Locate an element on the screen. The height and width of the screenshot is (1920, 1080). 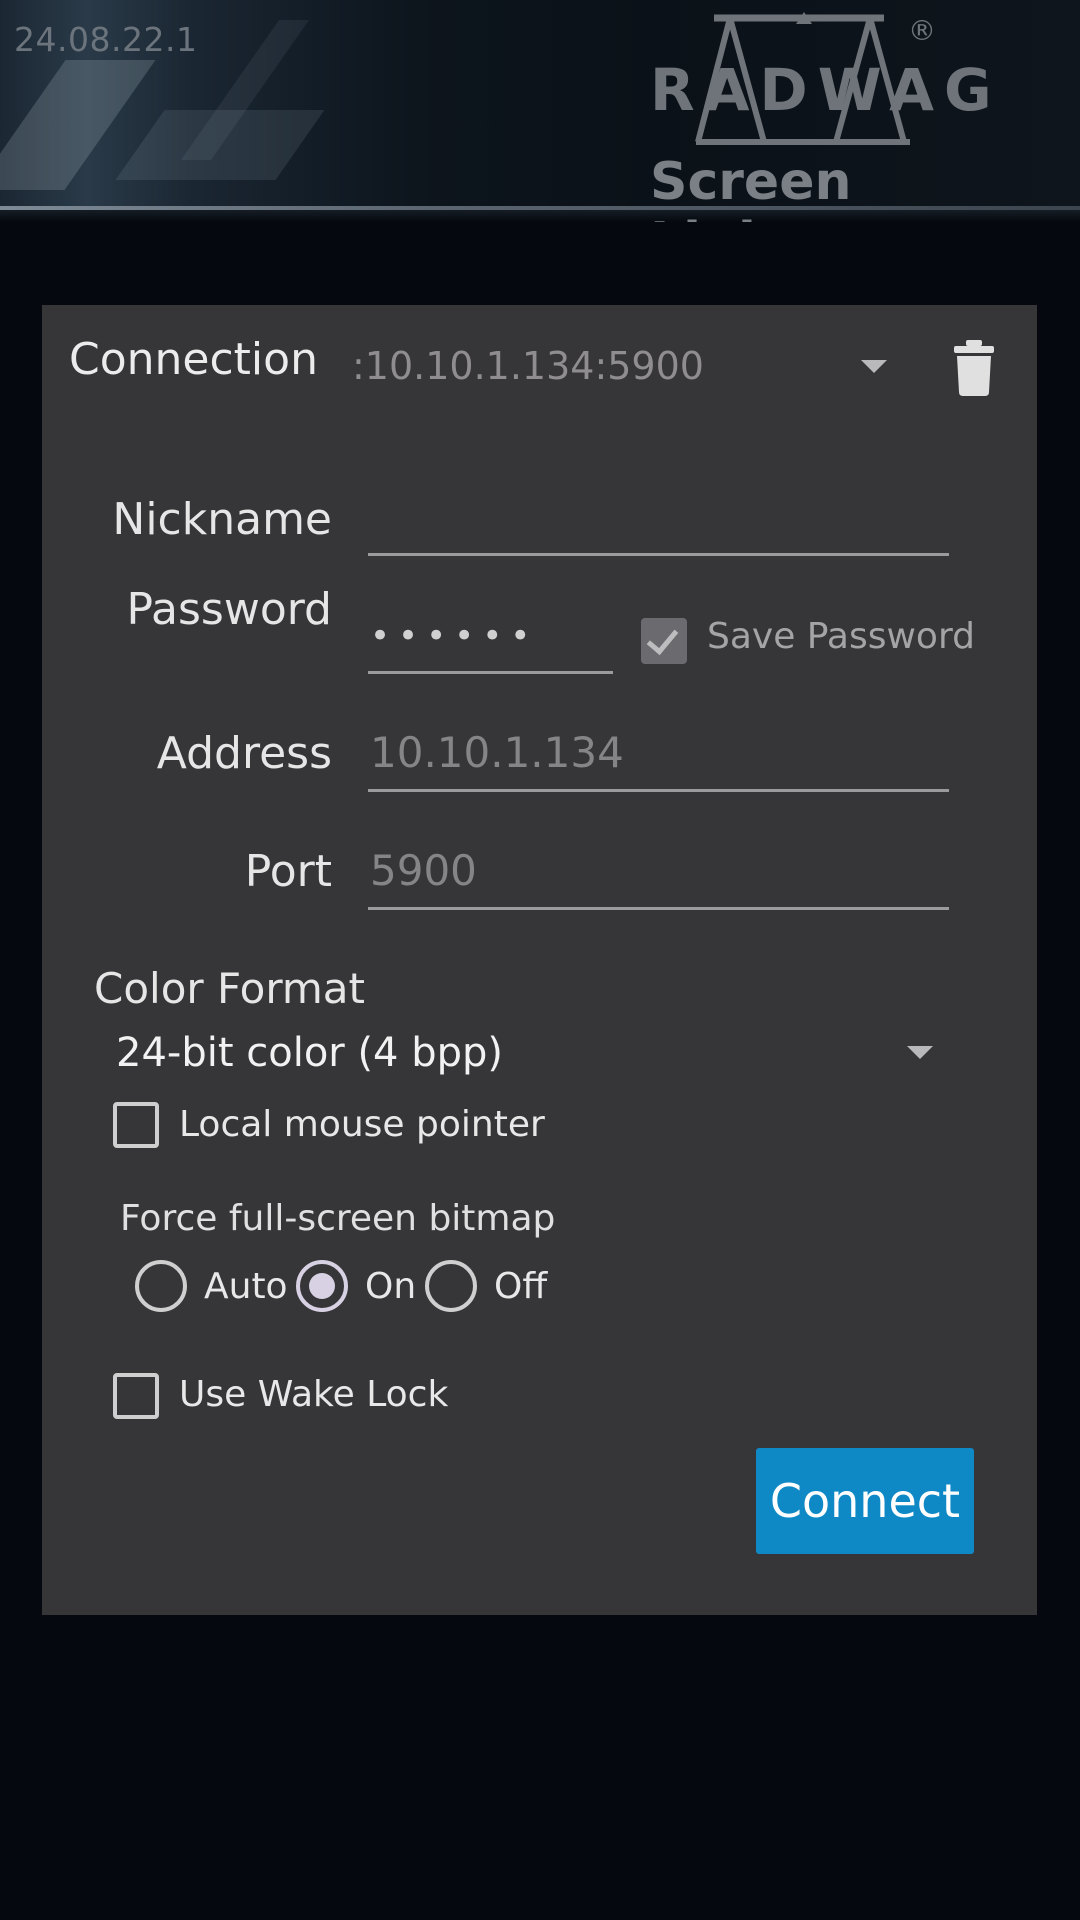
local-mouse-checkbox is located at coordinates (136, 1125).